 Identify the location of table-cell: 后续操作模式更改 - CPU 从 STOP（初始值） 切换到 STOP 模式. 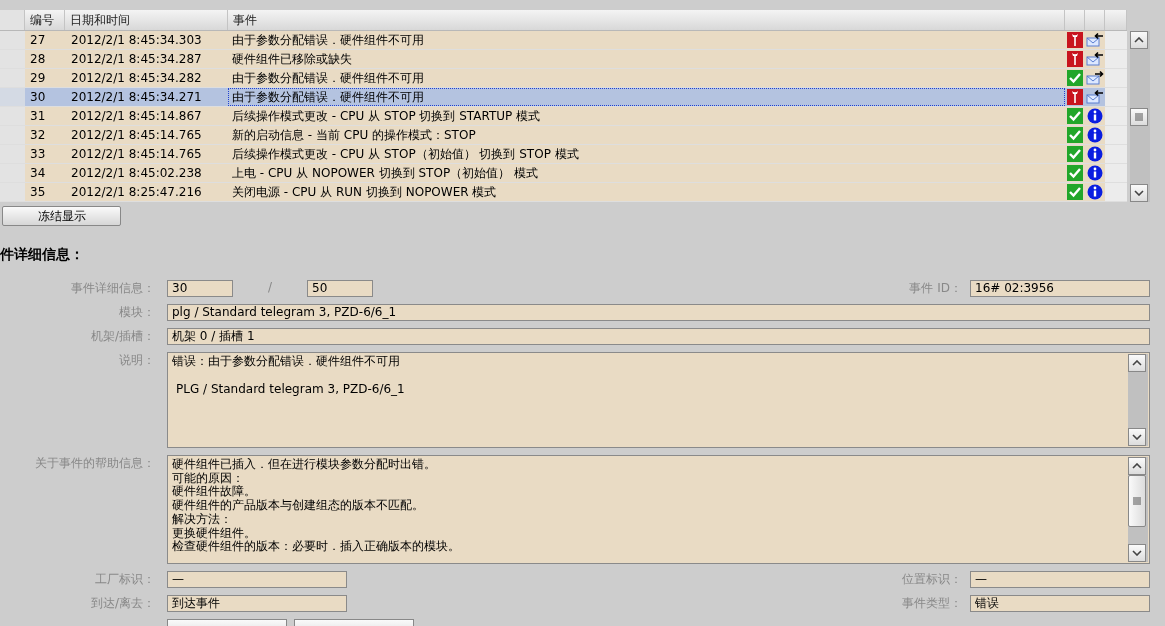
(646, 154).